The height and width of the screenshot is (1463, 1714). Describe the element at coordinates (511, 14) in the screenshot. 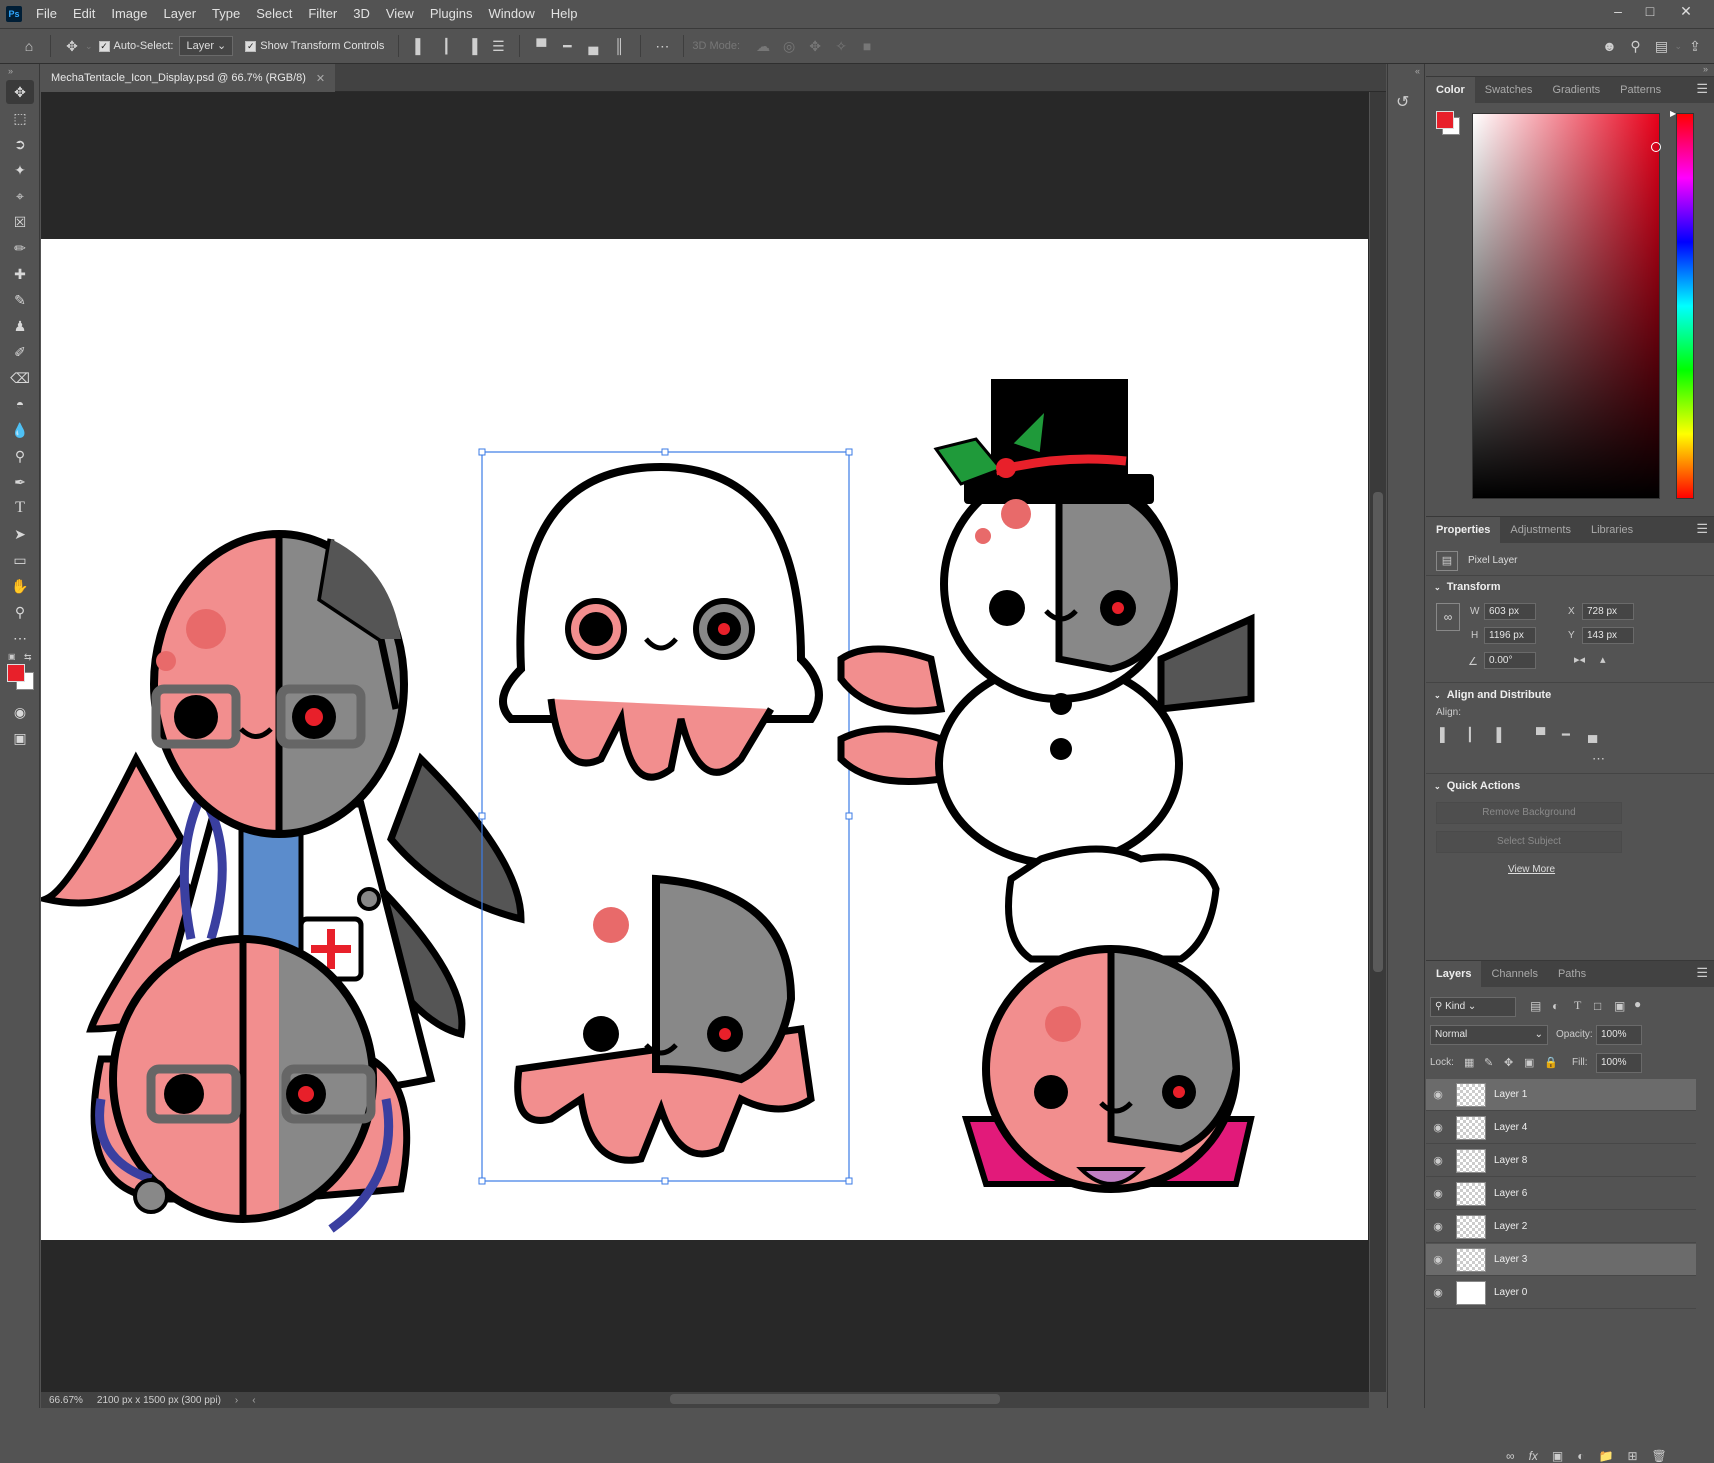

I see `menu-window: Window` at that location.